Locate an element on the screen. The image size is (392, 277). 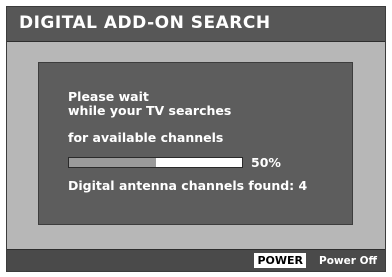
title-bar: DIGITAL ADD-ON SEARCH is located at coordinates (196, 24).